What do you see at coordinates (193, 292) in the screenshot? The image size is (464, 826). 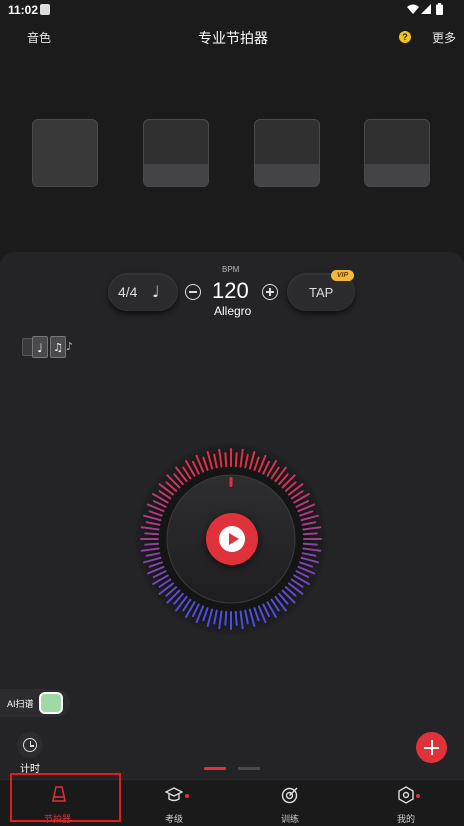 I see `minus-icon` at bounding box center [193, 292].